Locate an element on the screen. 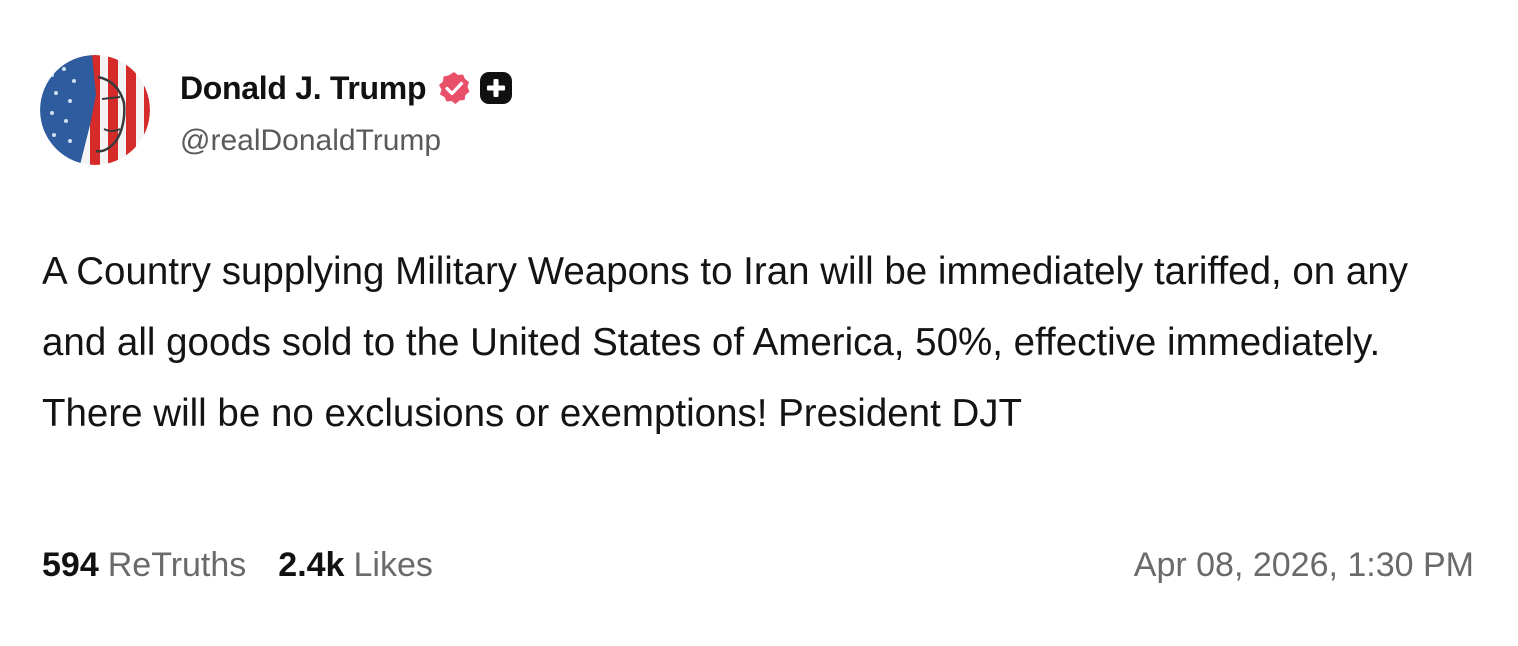  post-timestamp: Apr 08, 2026, 1:30 PM is located at coordinates (1304, 565).